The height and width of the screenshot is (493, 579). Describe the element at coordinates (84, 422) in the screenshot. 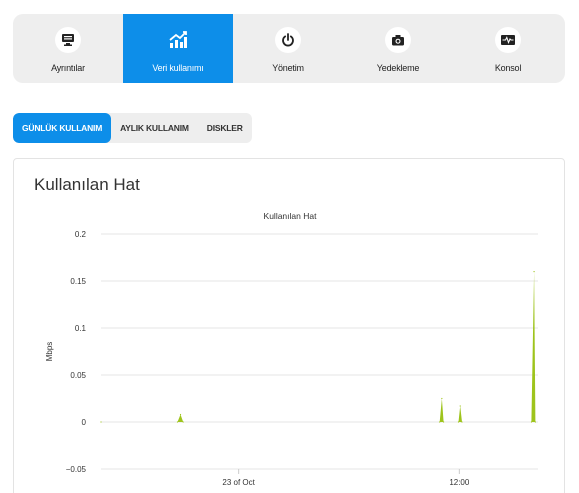

I see `y-tick-label: 0` at that location.